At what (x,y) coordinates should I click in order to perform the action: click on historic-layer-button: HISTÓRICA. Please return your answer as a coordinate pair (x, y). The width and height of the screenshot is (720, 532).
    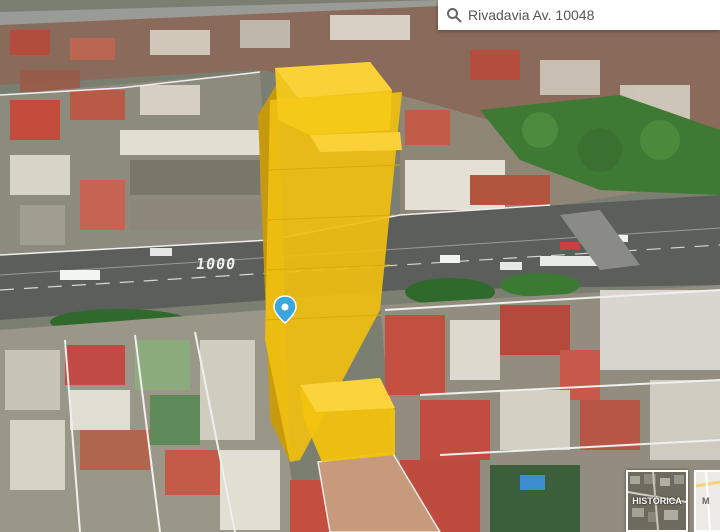
    Looking at the image, I should click on (657, 501).